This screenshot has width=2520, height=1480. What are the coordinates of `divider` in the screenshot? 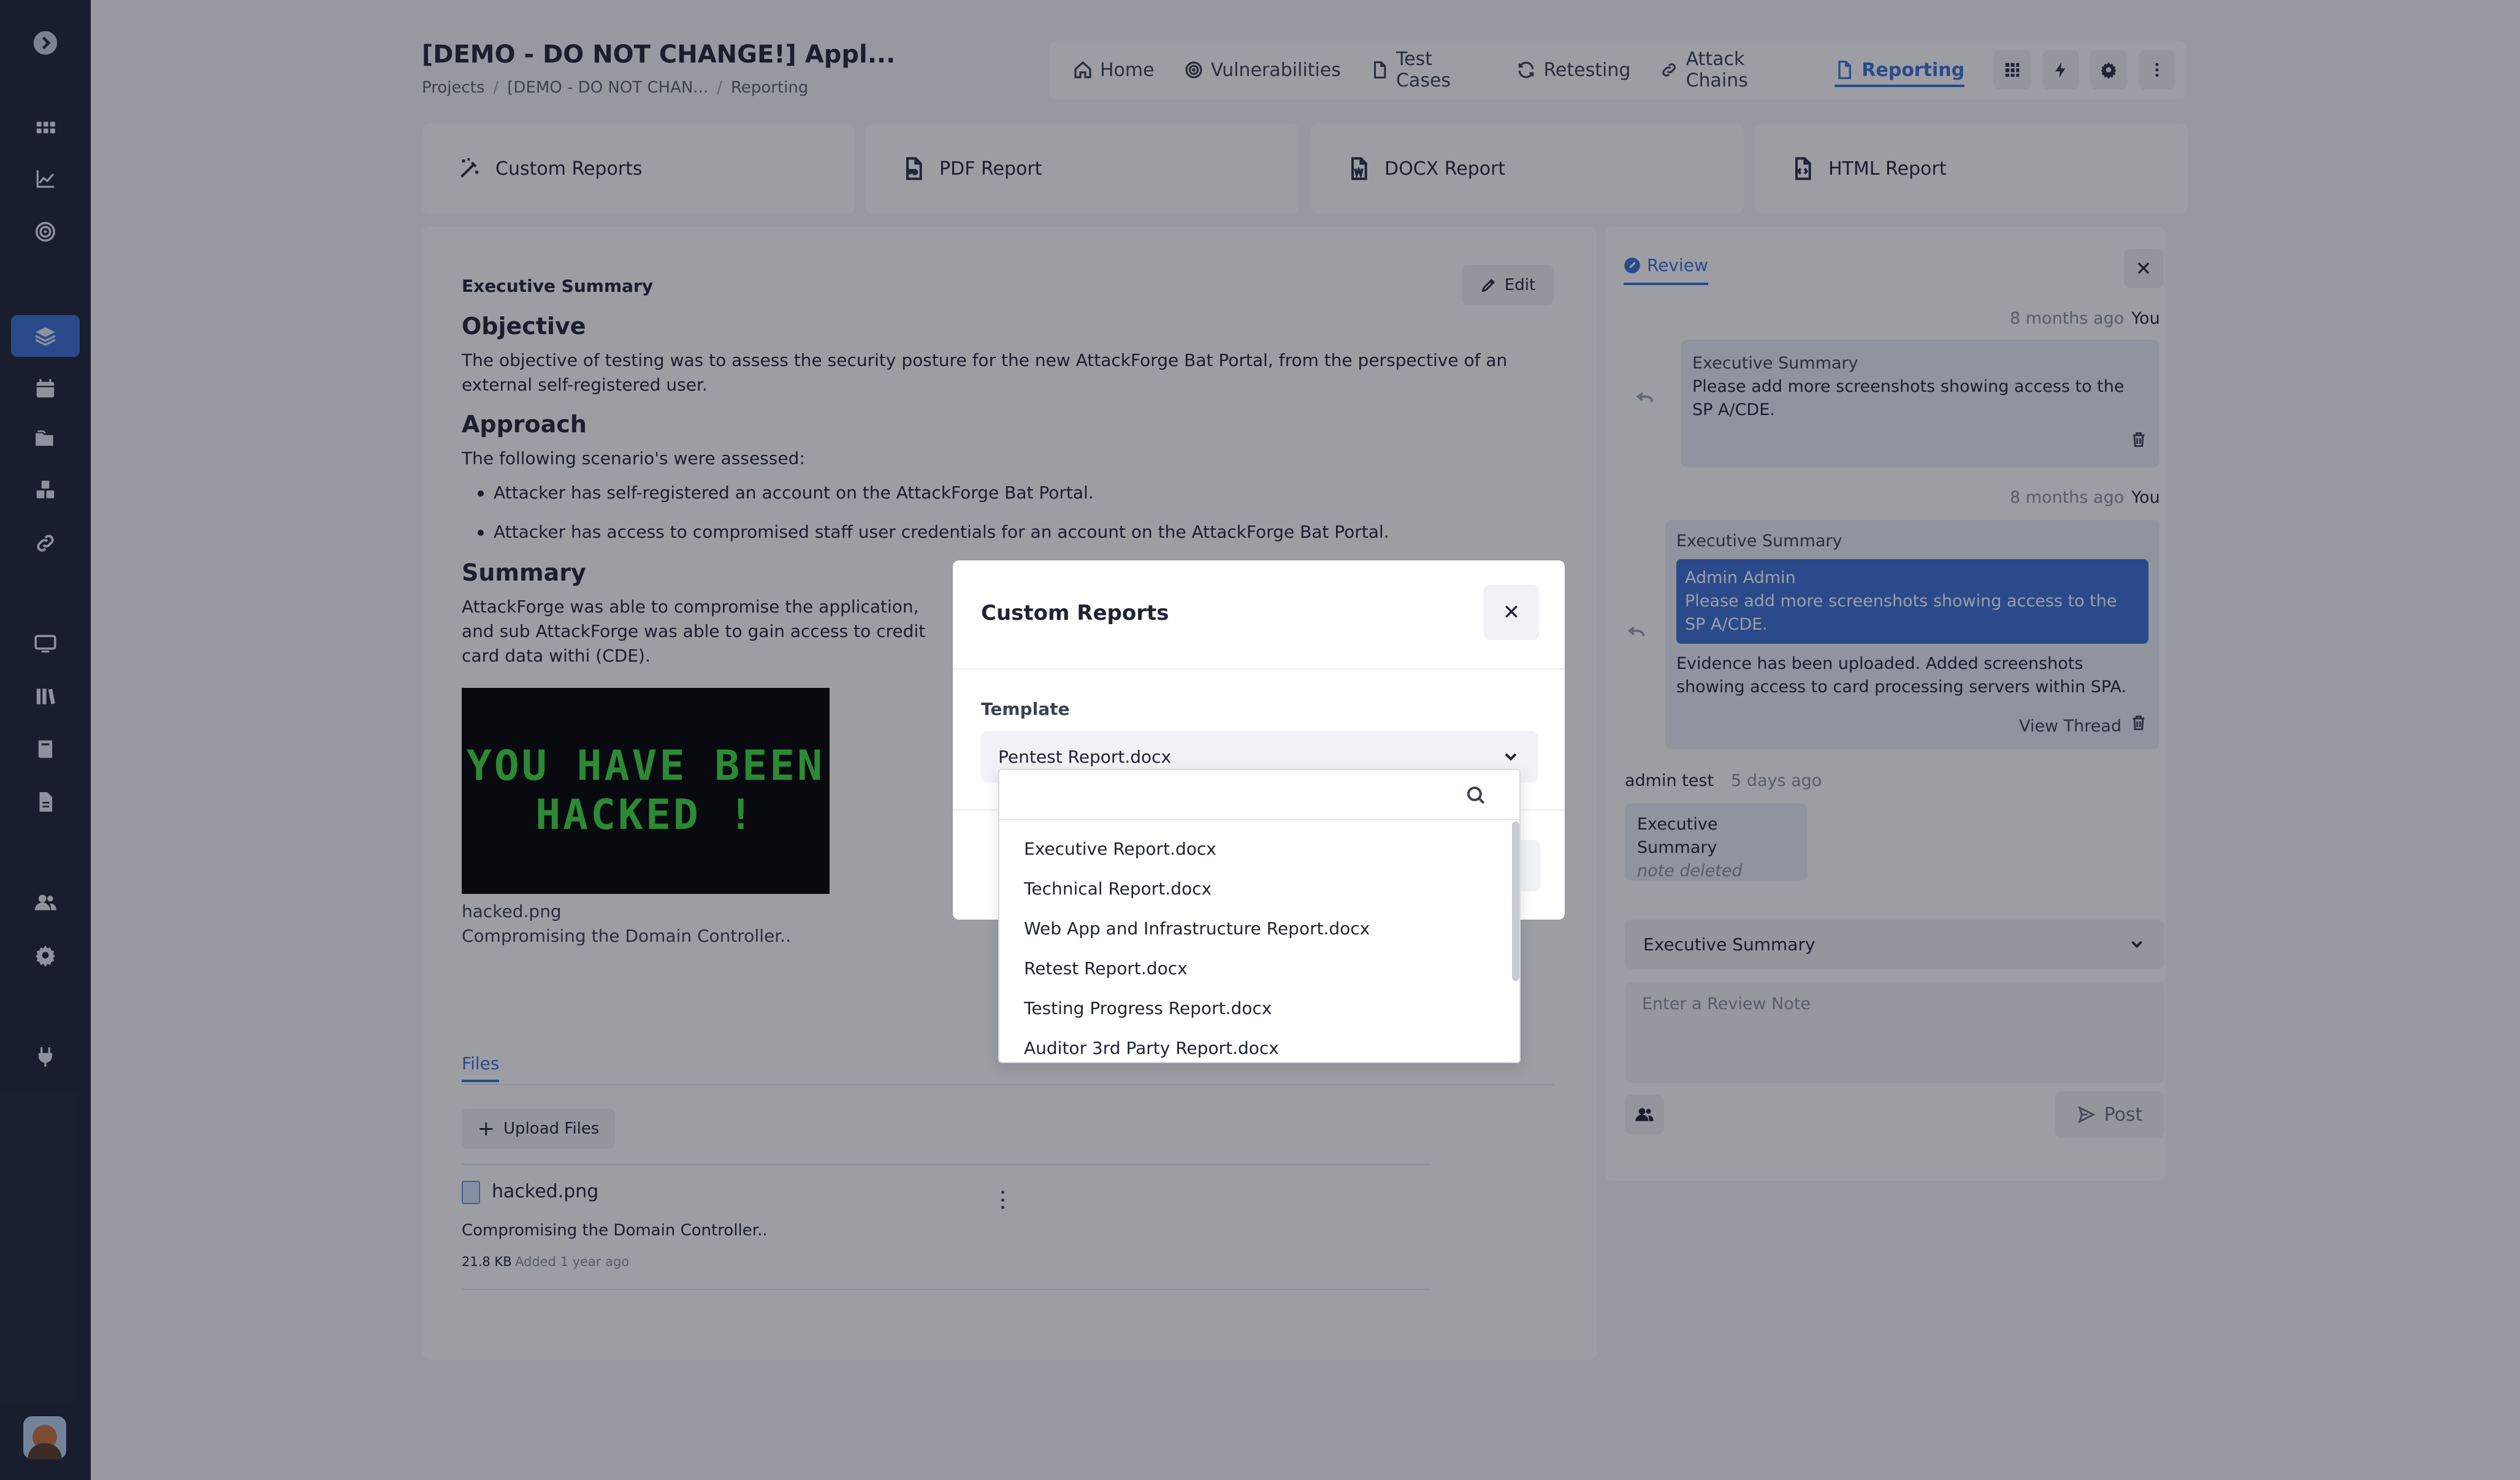 It's located at (1259, 668).